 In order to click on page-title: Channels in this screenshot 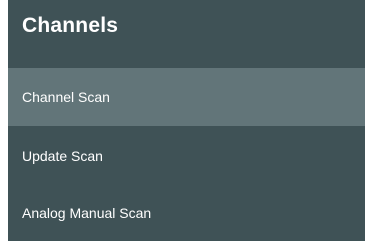, I will do `click(70, 25)`.